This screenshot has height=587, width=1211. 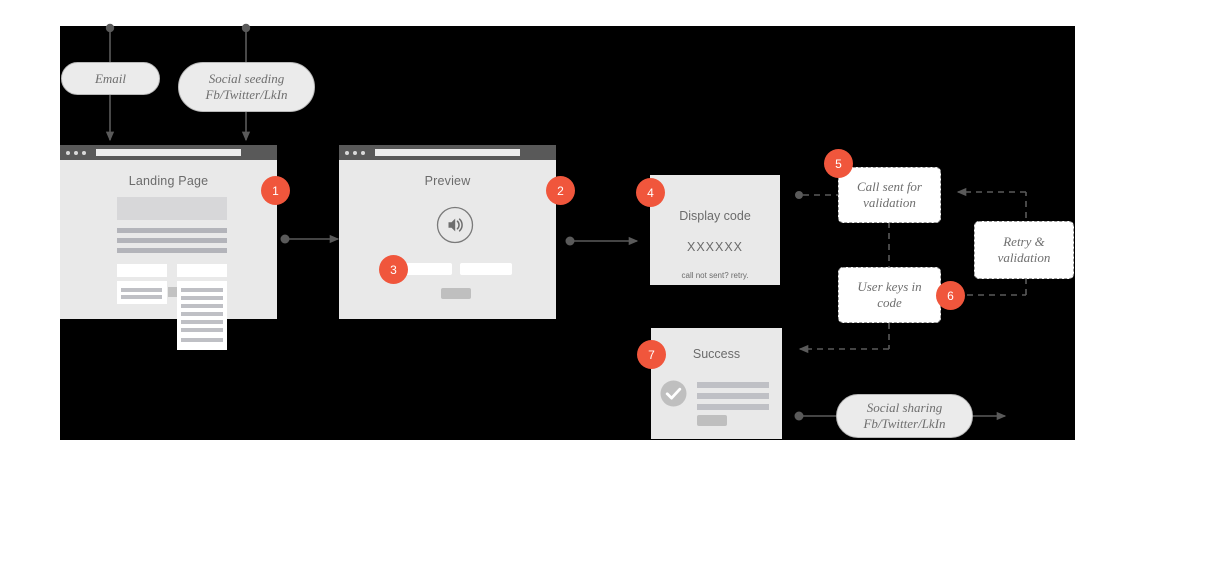 I want to click on social-sharing-line2: Fb/Twitter/LkIn, so click(x=904, y=423).